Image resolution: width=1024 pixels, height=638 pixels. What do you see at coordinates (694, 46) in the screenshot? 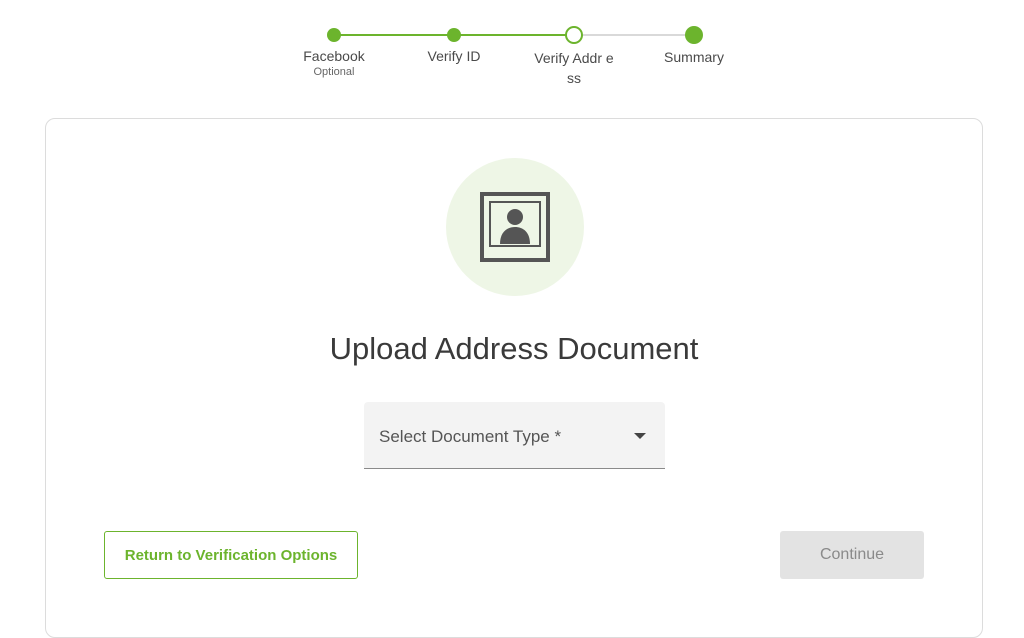
I see `step-summary: Summary` at bounding box center [694, 46].